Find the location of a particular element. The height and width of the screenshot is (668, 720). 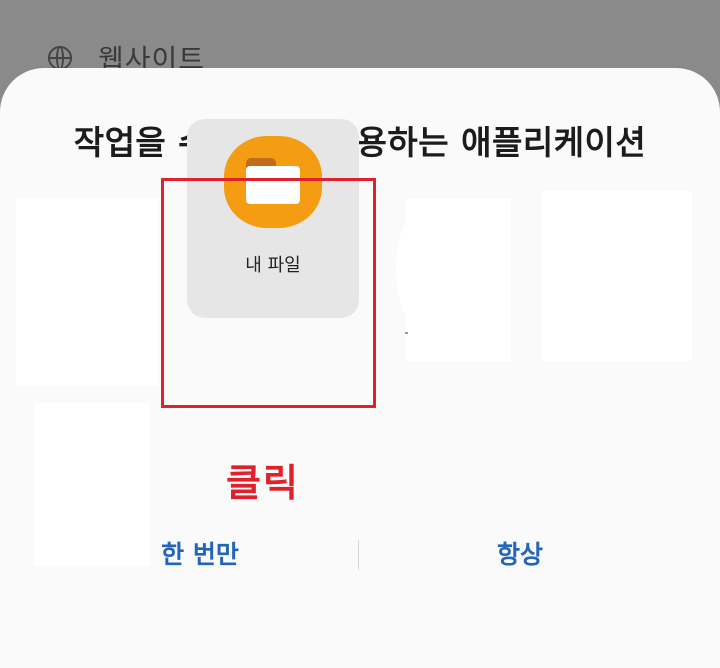

sheet-title: 작업을 수행할 때 사용하는 애플리케이션 is located at coordinates (360, 142).